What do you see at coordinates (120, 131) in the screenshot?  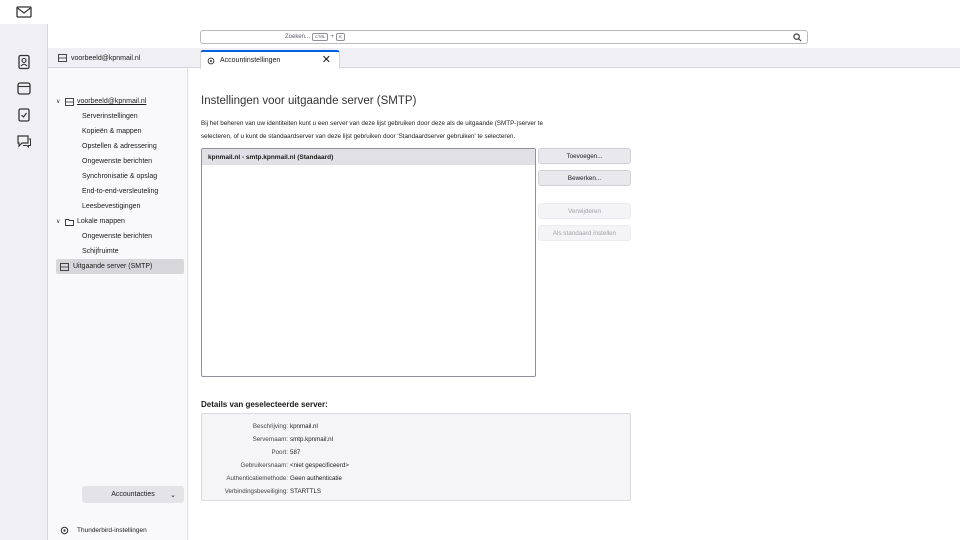 I see `tree-item-copies-folders: Kopieën & mappen` at bounding box center [120, 131].